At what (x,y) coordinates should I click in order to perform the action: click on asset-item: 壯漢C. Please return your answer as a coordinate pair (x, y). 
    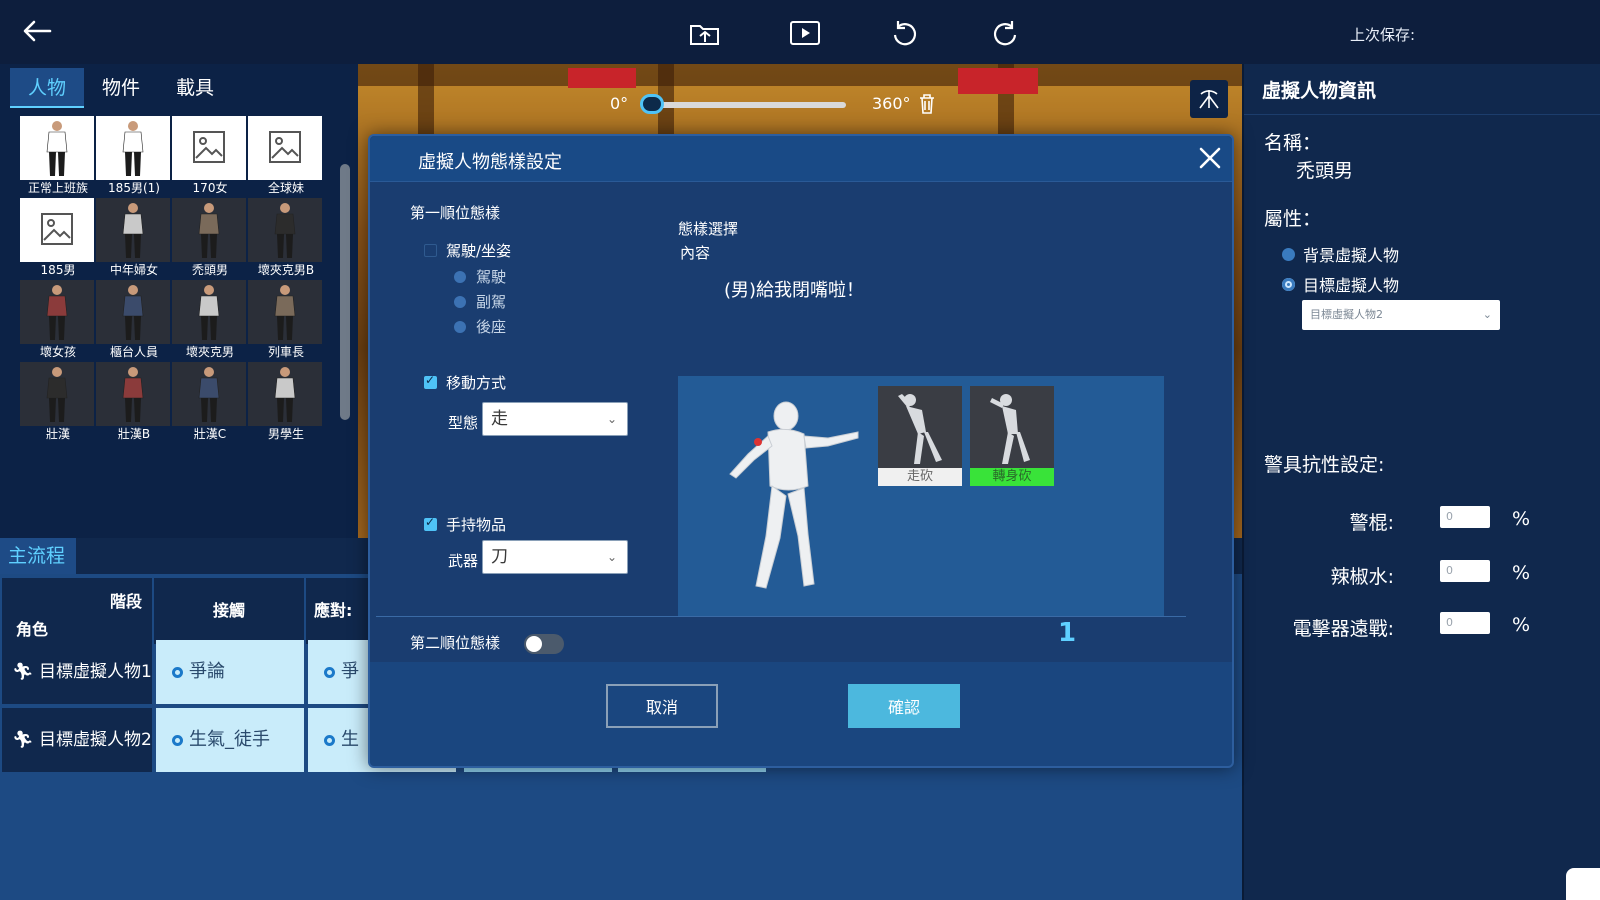
    Looking at the image, I should click on (210, 403).